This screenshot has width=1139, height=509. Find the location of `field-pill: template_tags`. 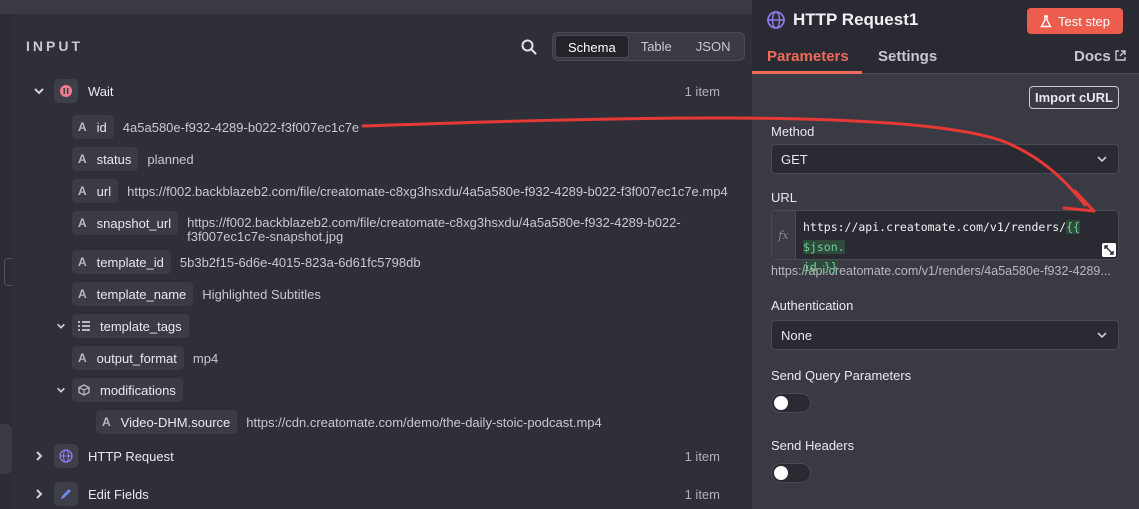

field-pill: template_tags is located at coordinates (130, 326).